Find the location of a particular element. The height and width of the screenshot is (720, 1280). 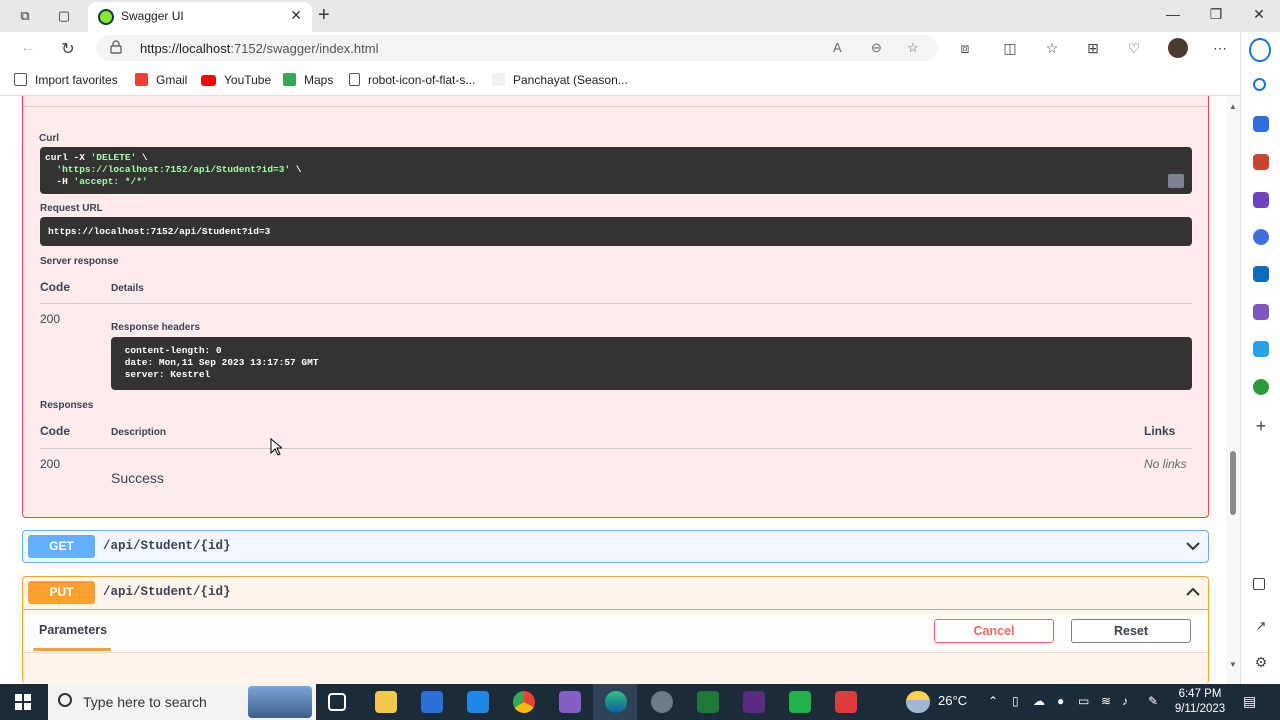

get-student-by-id-operation: GET /api/Student/{id} is located at coordinates (615, 546).